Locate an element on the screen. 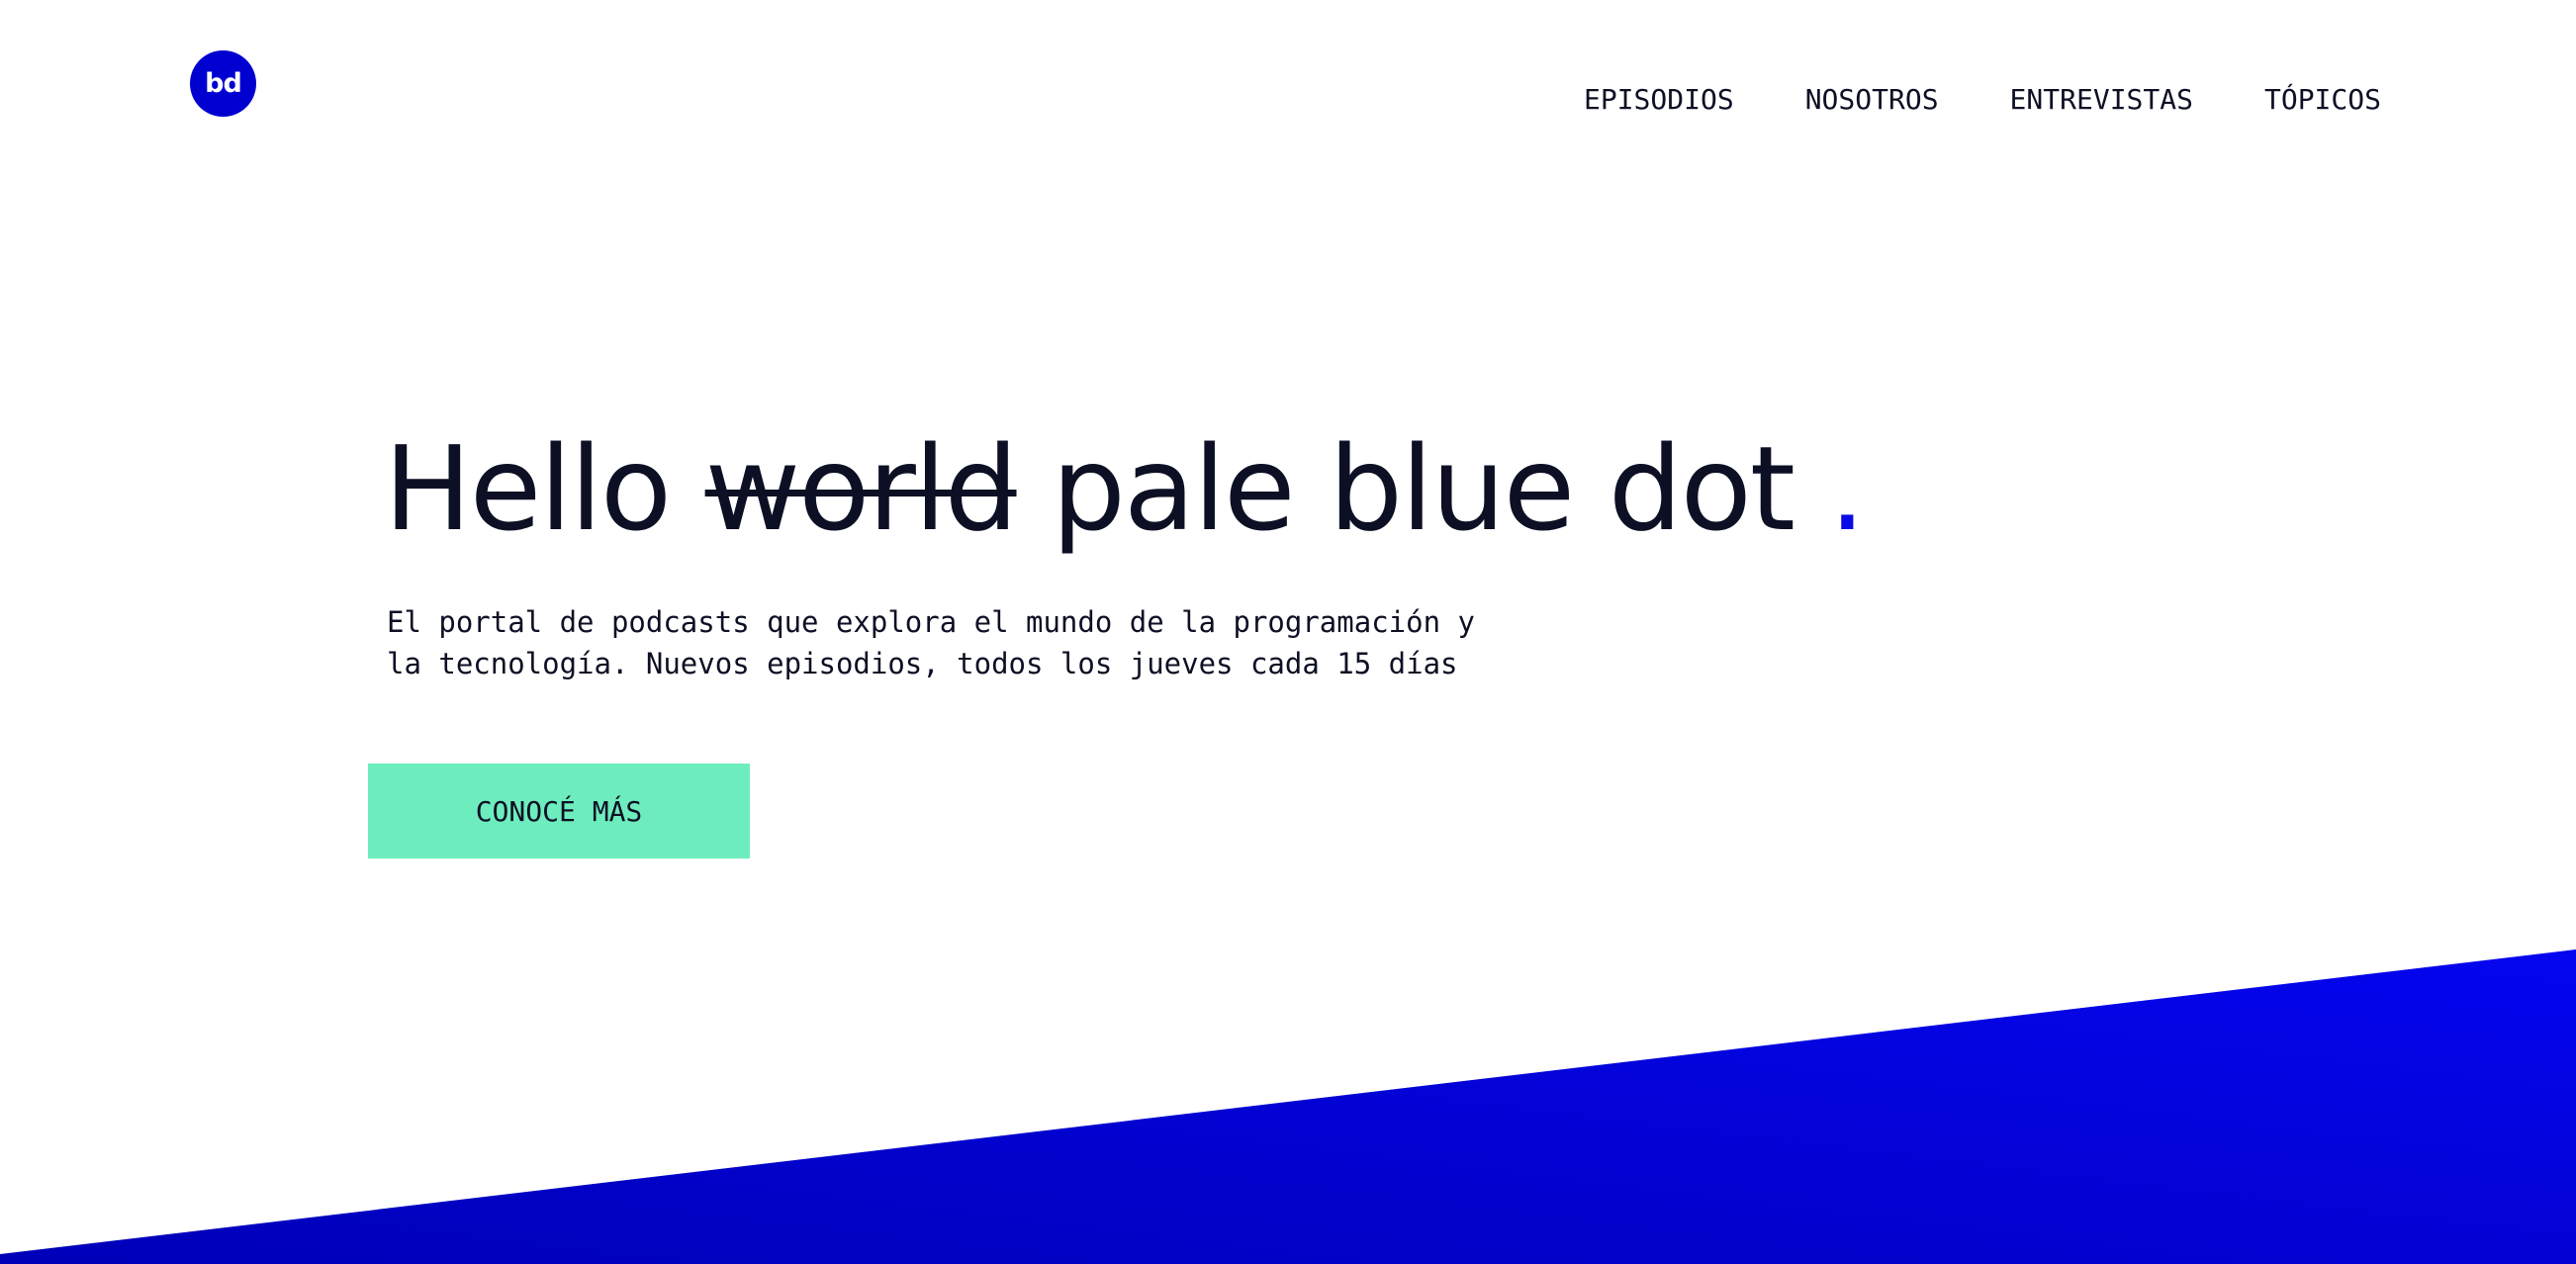 This screenshot has height=1264, width=2576. hero-title-start: Hello is located at coordinates (528, 488).